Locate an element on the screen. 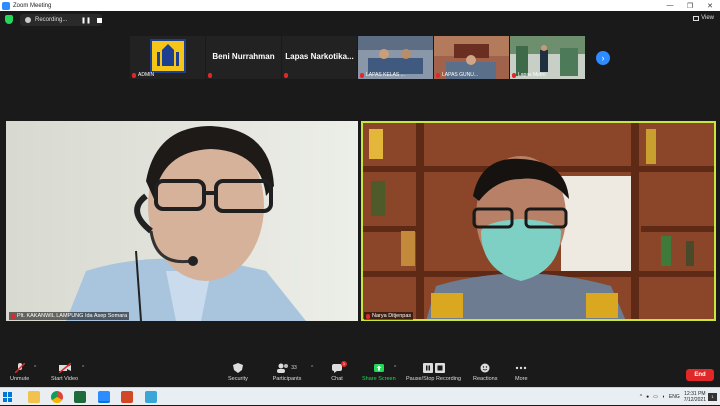 The image size is (720, 406). participants-count: 33 is located at coordinates (294, 368).